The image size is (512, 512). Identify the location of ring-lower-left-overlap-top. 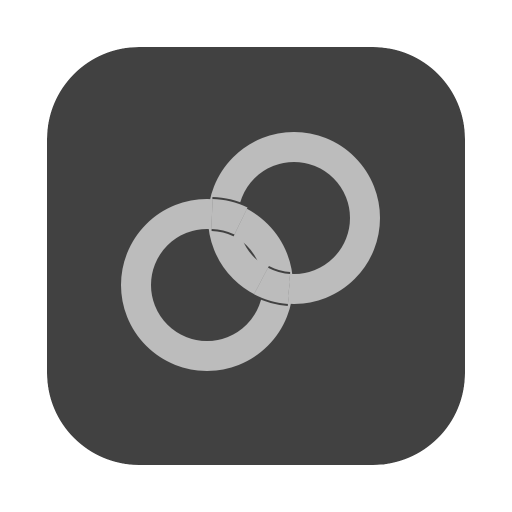
(229, 217).